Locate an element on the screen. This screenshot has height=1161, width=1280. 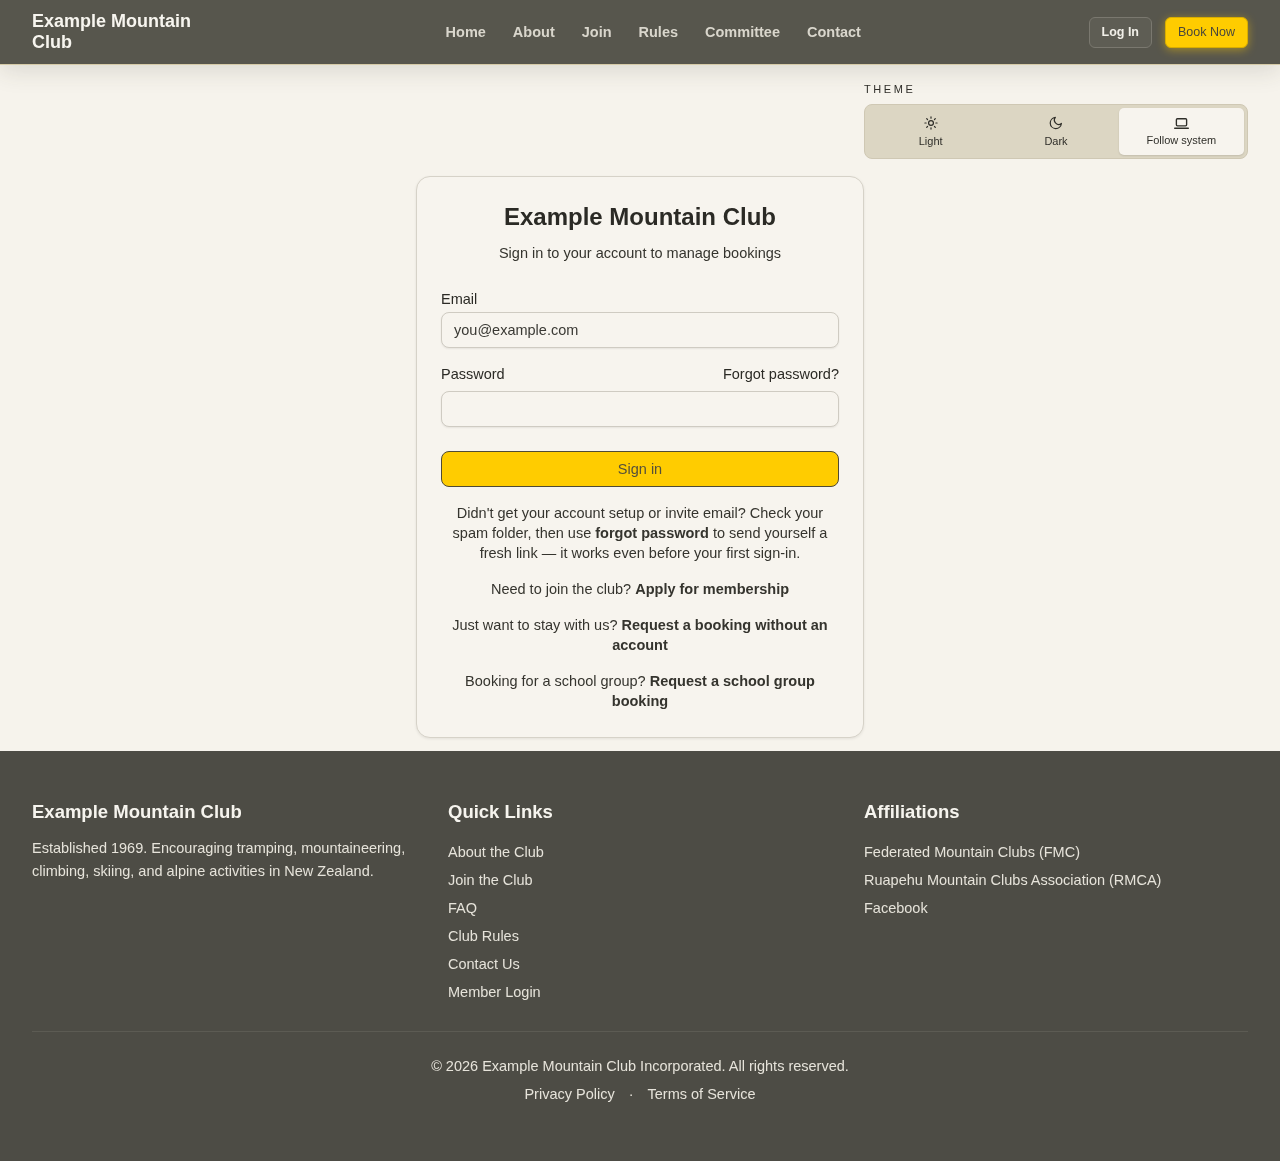
sun-icon is located at coordinates (930, 123).